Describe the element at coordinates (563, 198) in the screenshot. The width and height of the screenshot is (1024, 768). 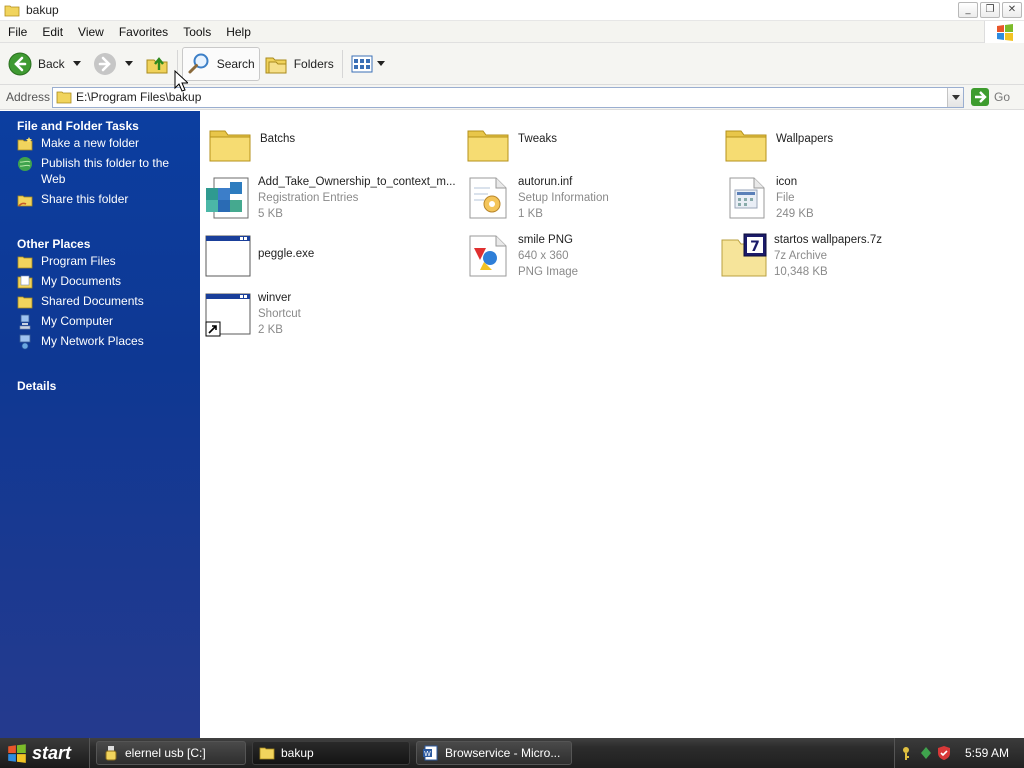
I see `file-type: Setup Information` at that location.